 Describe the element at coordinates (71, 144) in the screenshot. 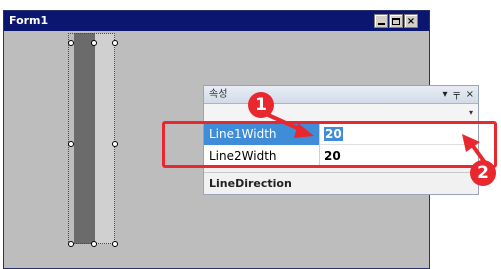

I see `resize-handle-middle-left` at that location.